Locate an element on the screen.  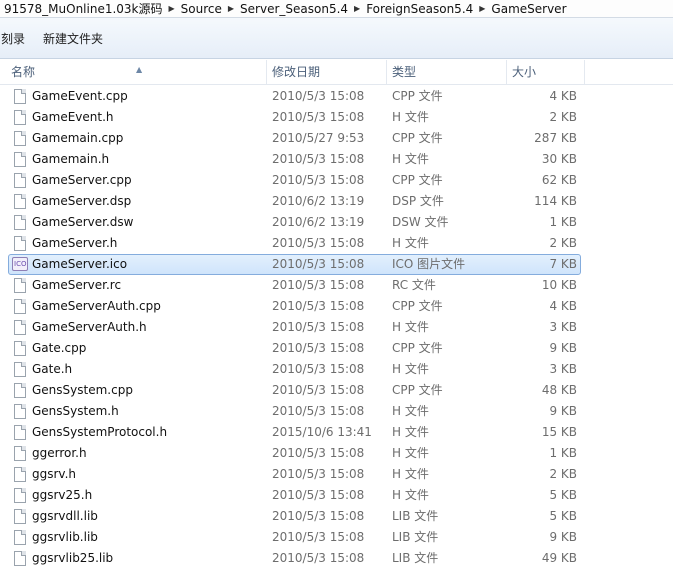
file-row: Gamemain.h 2010/5/3 15:08 H 文件 30 KB is located at coordinates (294, 159).